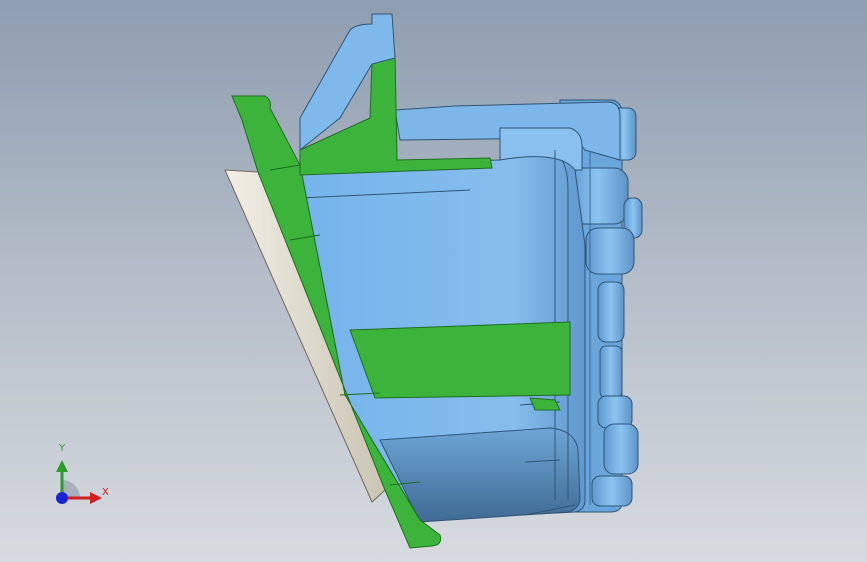 The width and height of the screenshot is (867, 562). Describe the element at coordinates (62, 448) in the screenshot. I see `y-axis-label: Y` at that location.